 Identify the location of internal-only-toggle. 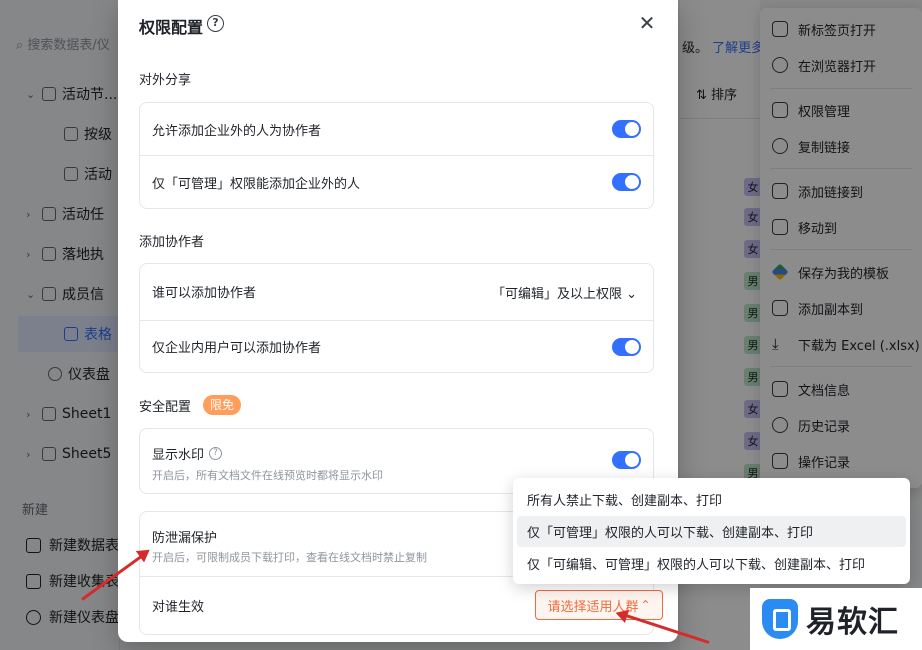
(626, 346).